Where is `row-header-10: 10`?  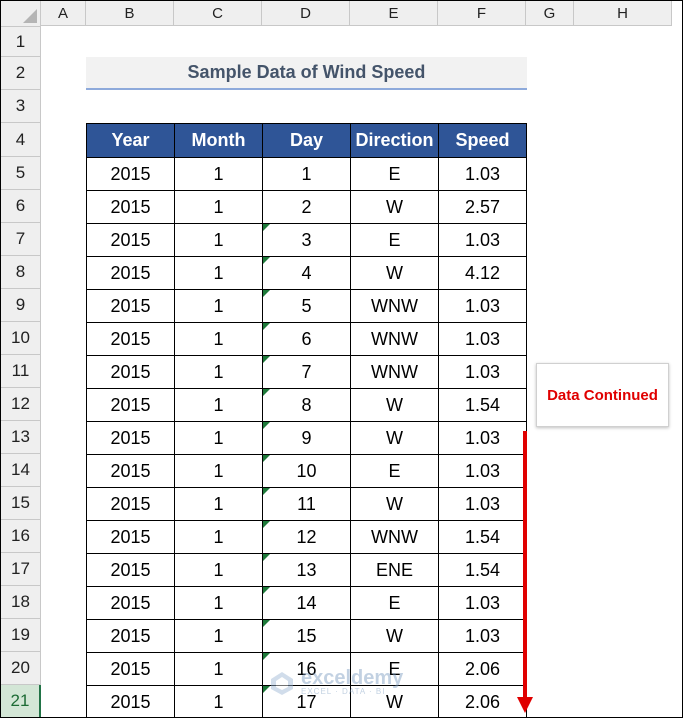
row-header-10: 10 is located at coordinates (21, 338).